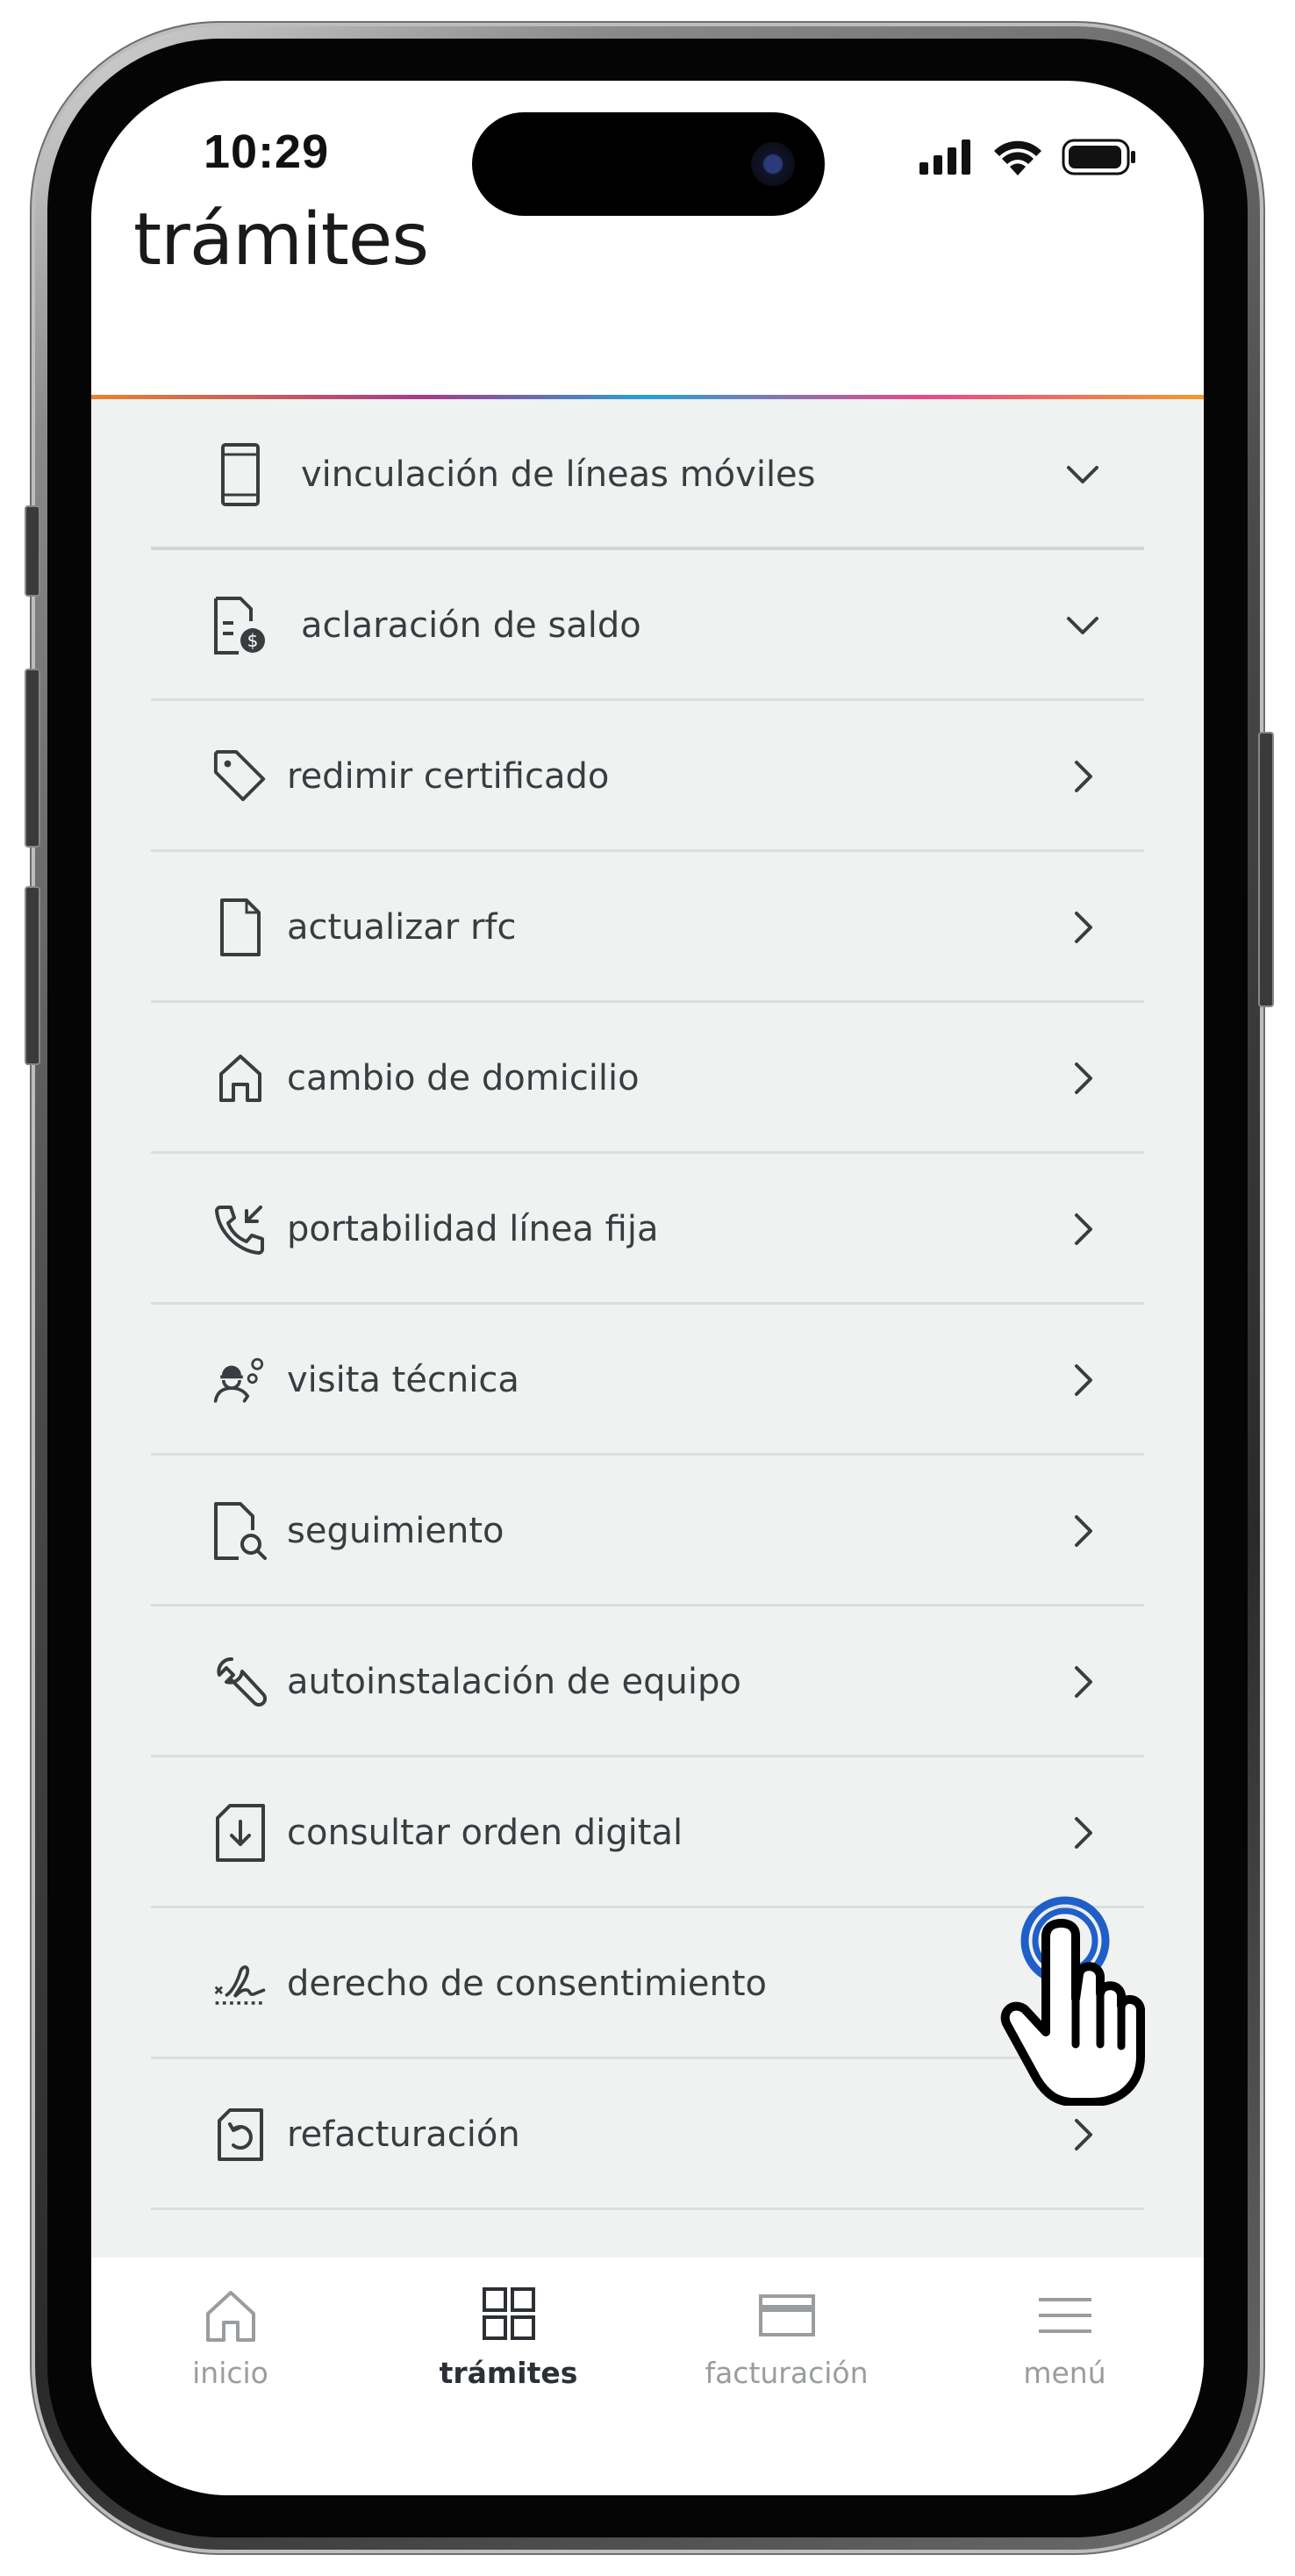  Describe the element at coordinates (773, 164) in the screenshot. I see `camera-icon` at that location.